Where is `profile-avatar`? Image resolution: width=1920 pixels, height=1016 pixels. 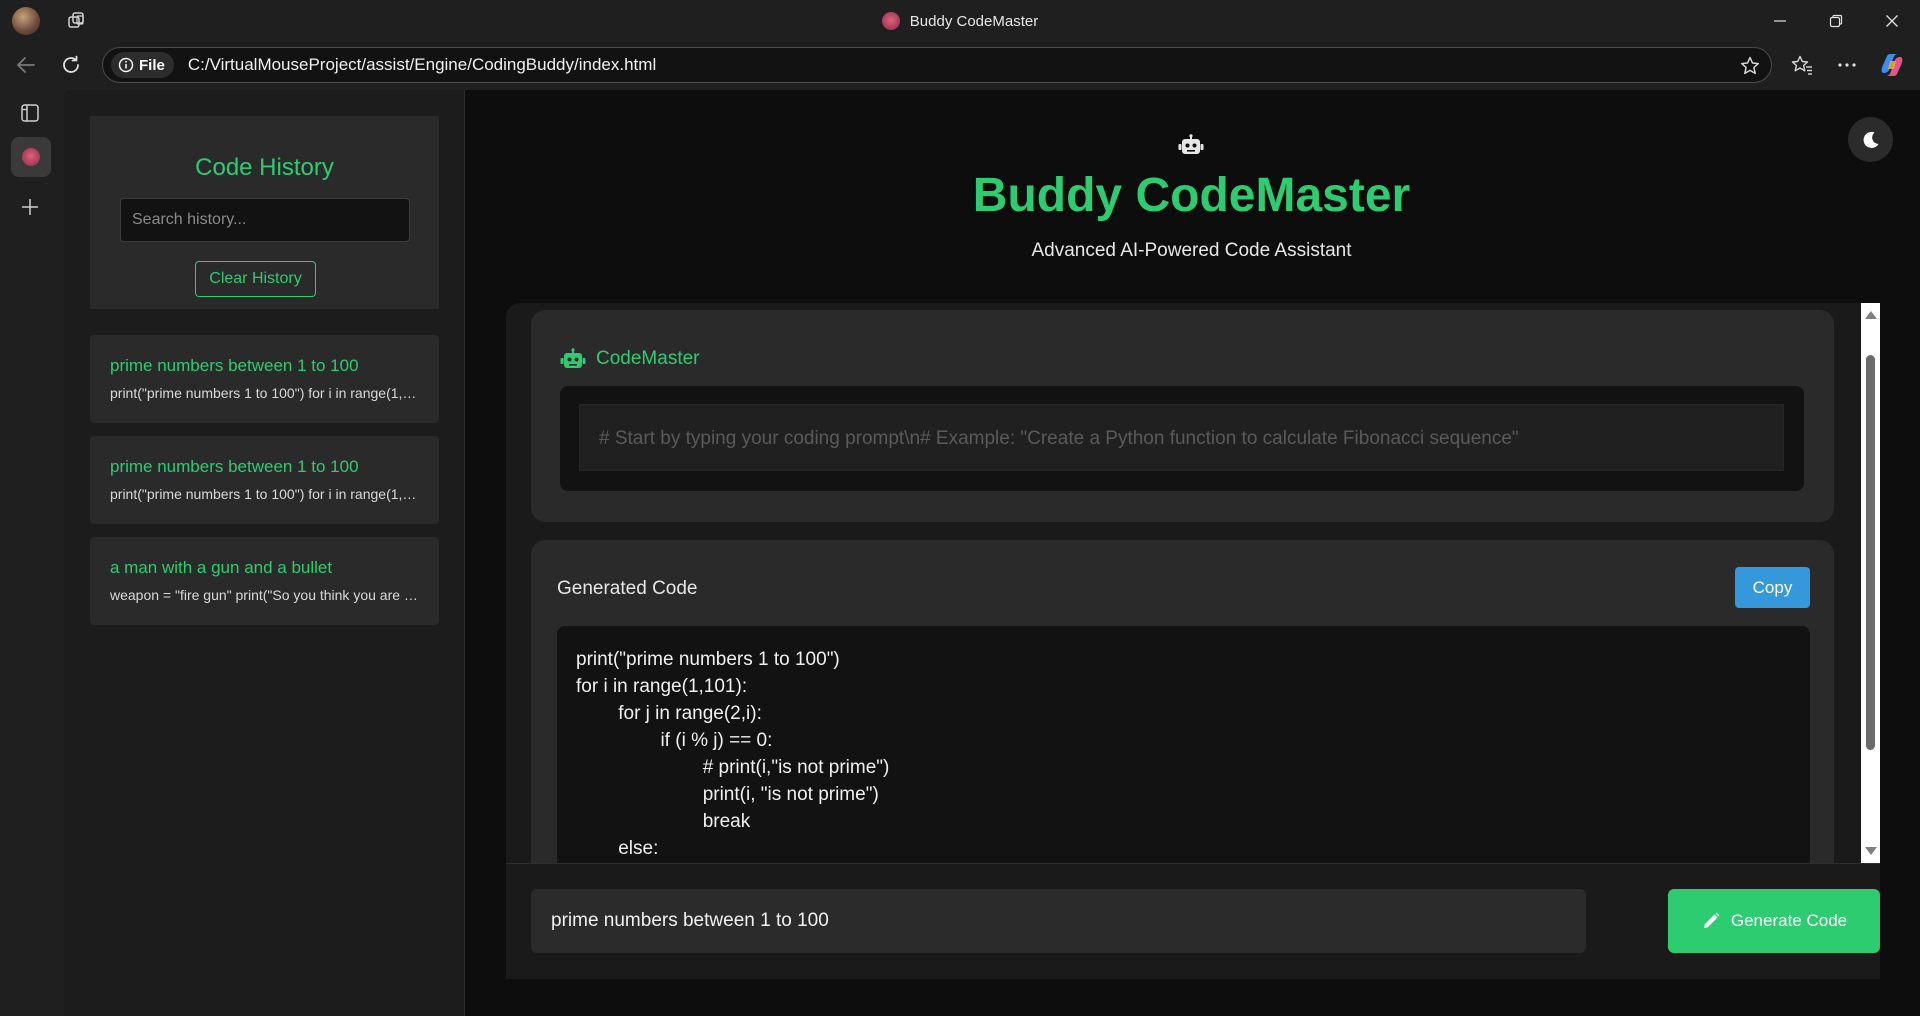 profile-avatar is located at coordinates (26, 21).